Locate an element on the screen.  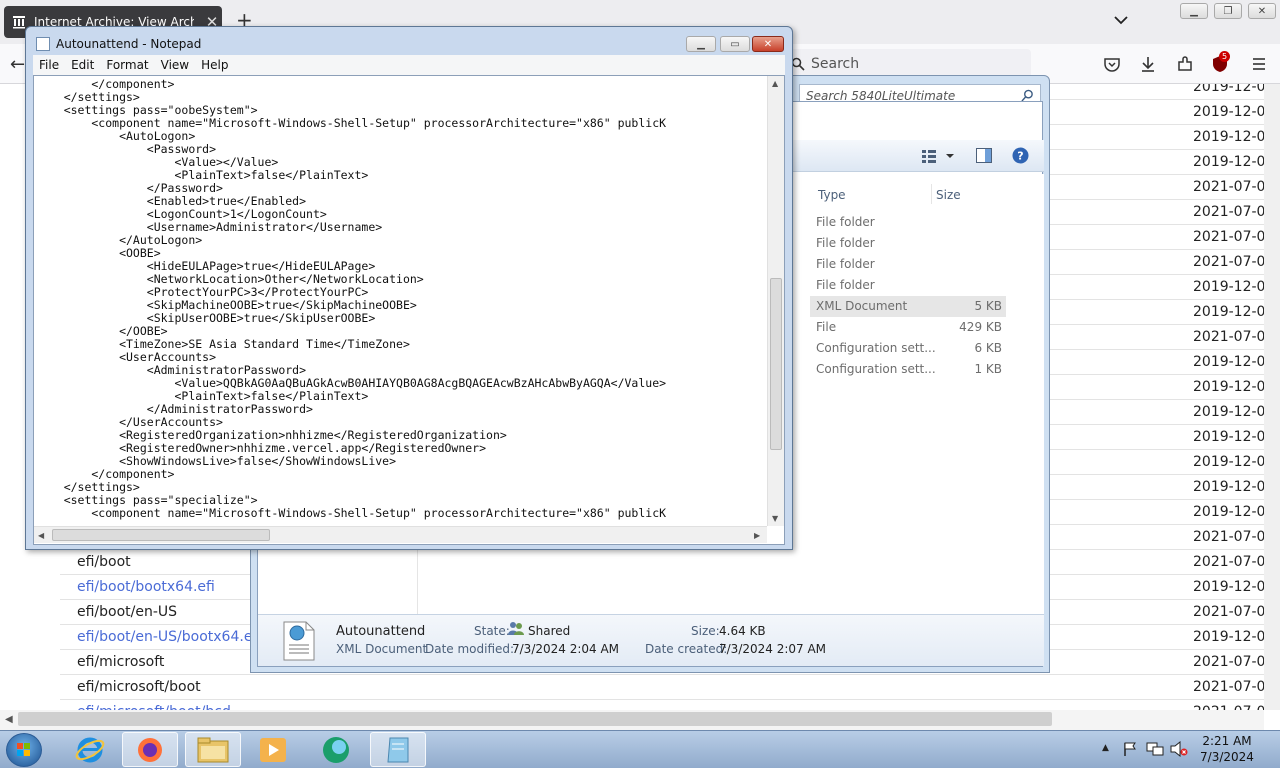
file-size: 1 KB is located at coordinates (988, 369).